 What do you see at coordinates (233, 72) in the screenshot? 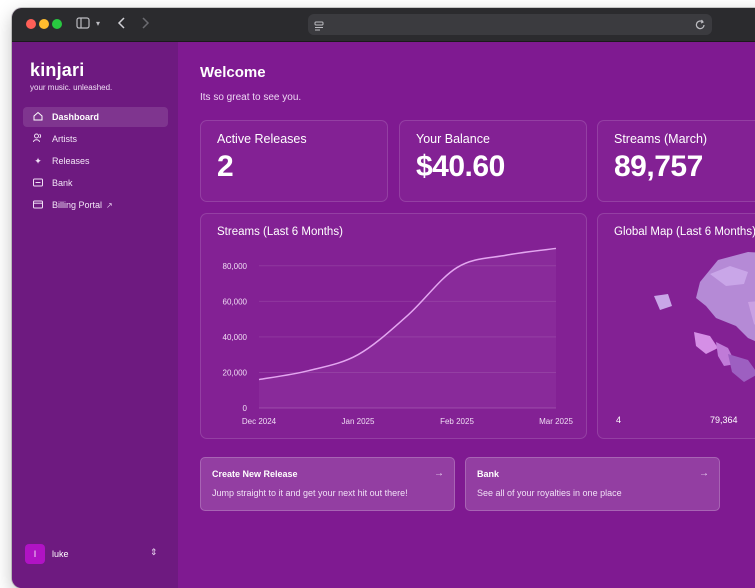
I see `page-title: Welcome` at bounding box center [233, 72].